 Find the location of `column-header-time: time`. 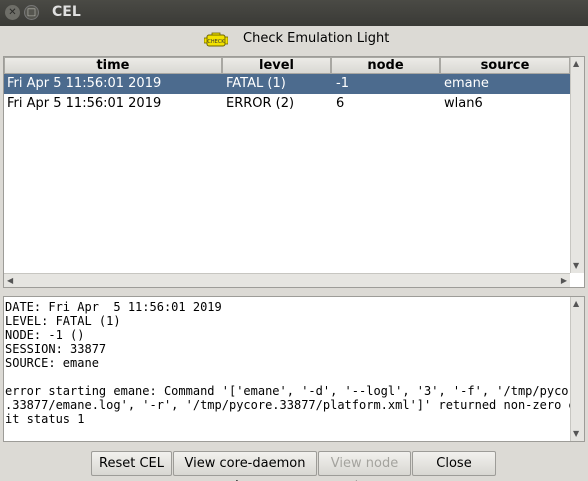

column-header-time: time is located at coordinates (113, 65).